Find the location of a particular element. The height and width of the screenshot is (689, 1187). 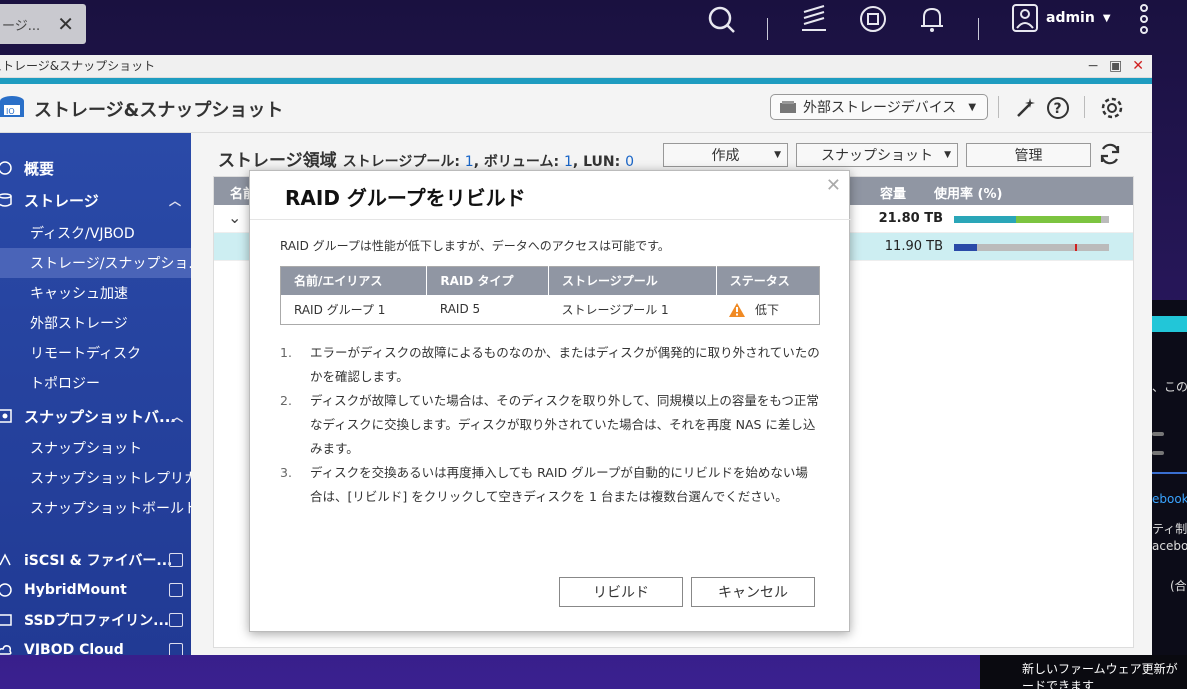

sidebar-item-cache: キャッシュ加速 is located at coordinates (95, 293).